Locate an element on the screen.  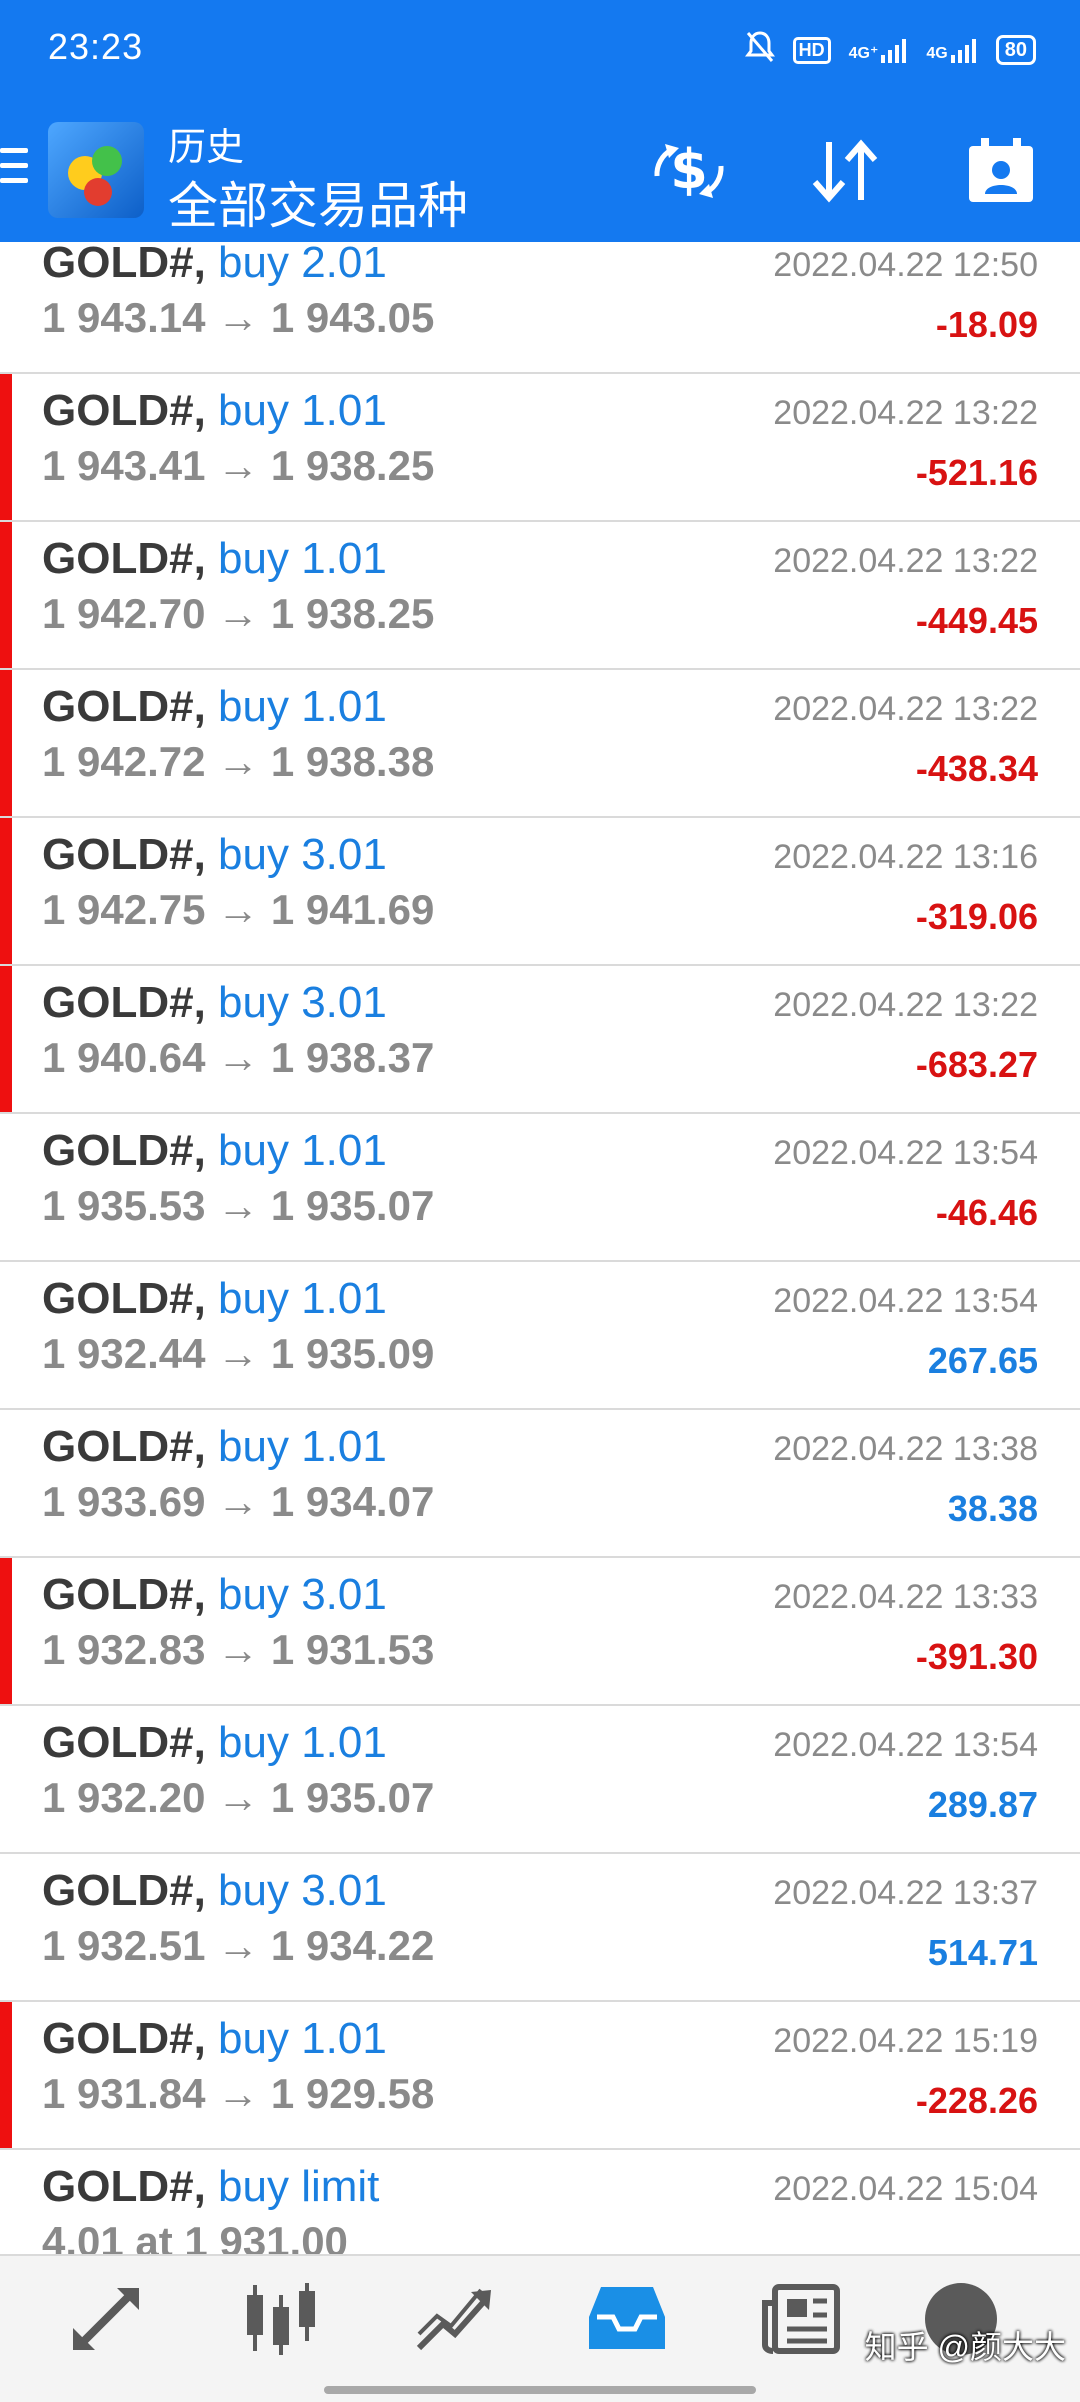
trade-time: 2022.04.22 13:37 is located at coordinates (905, 1893).